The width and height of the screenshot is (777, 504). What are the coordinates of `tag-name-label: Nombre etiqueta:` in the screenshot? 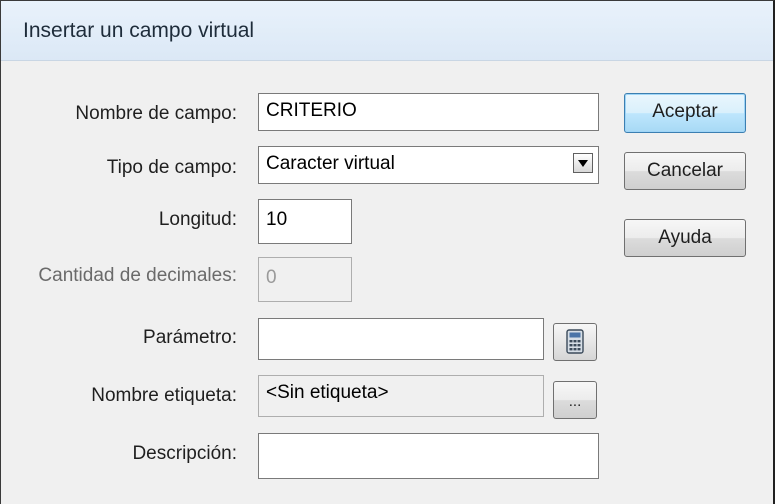 It's located at (164, 395).